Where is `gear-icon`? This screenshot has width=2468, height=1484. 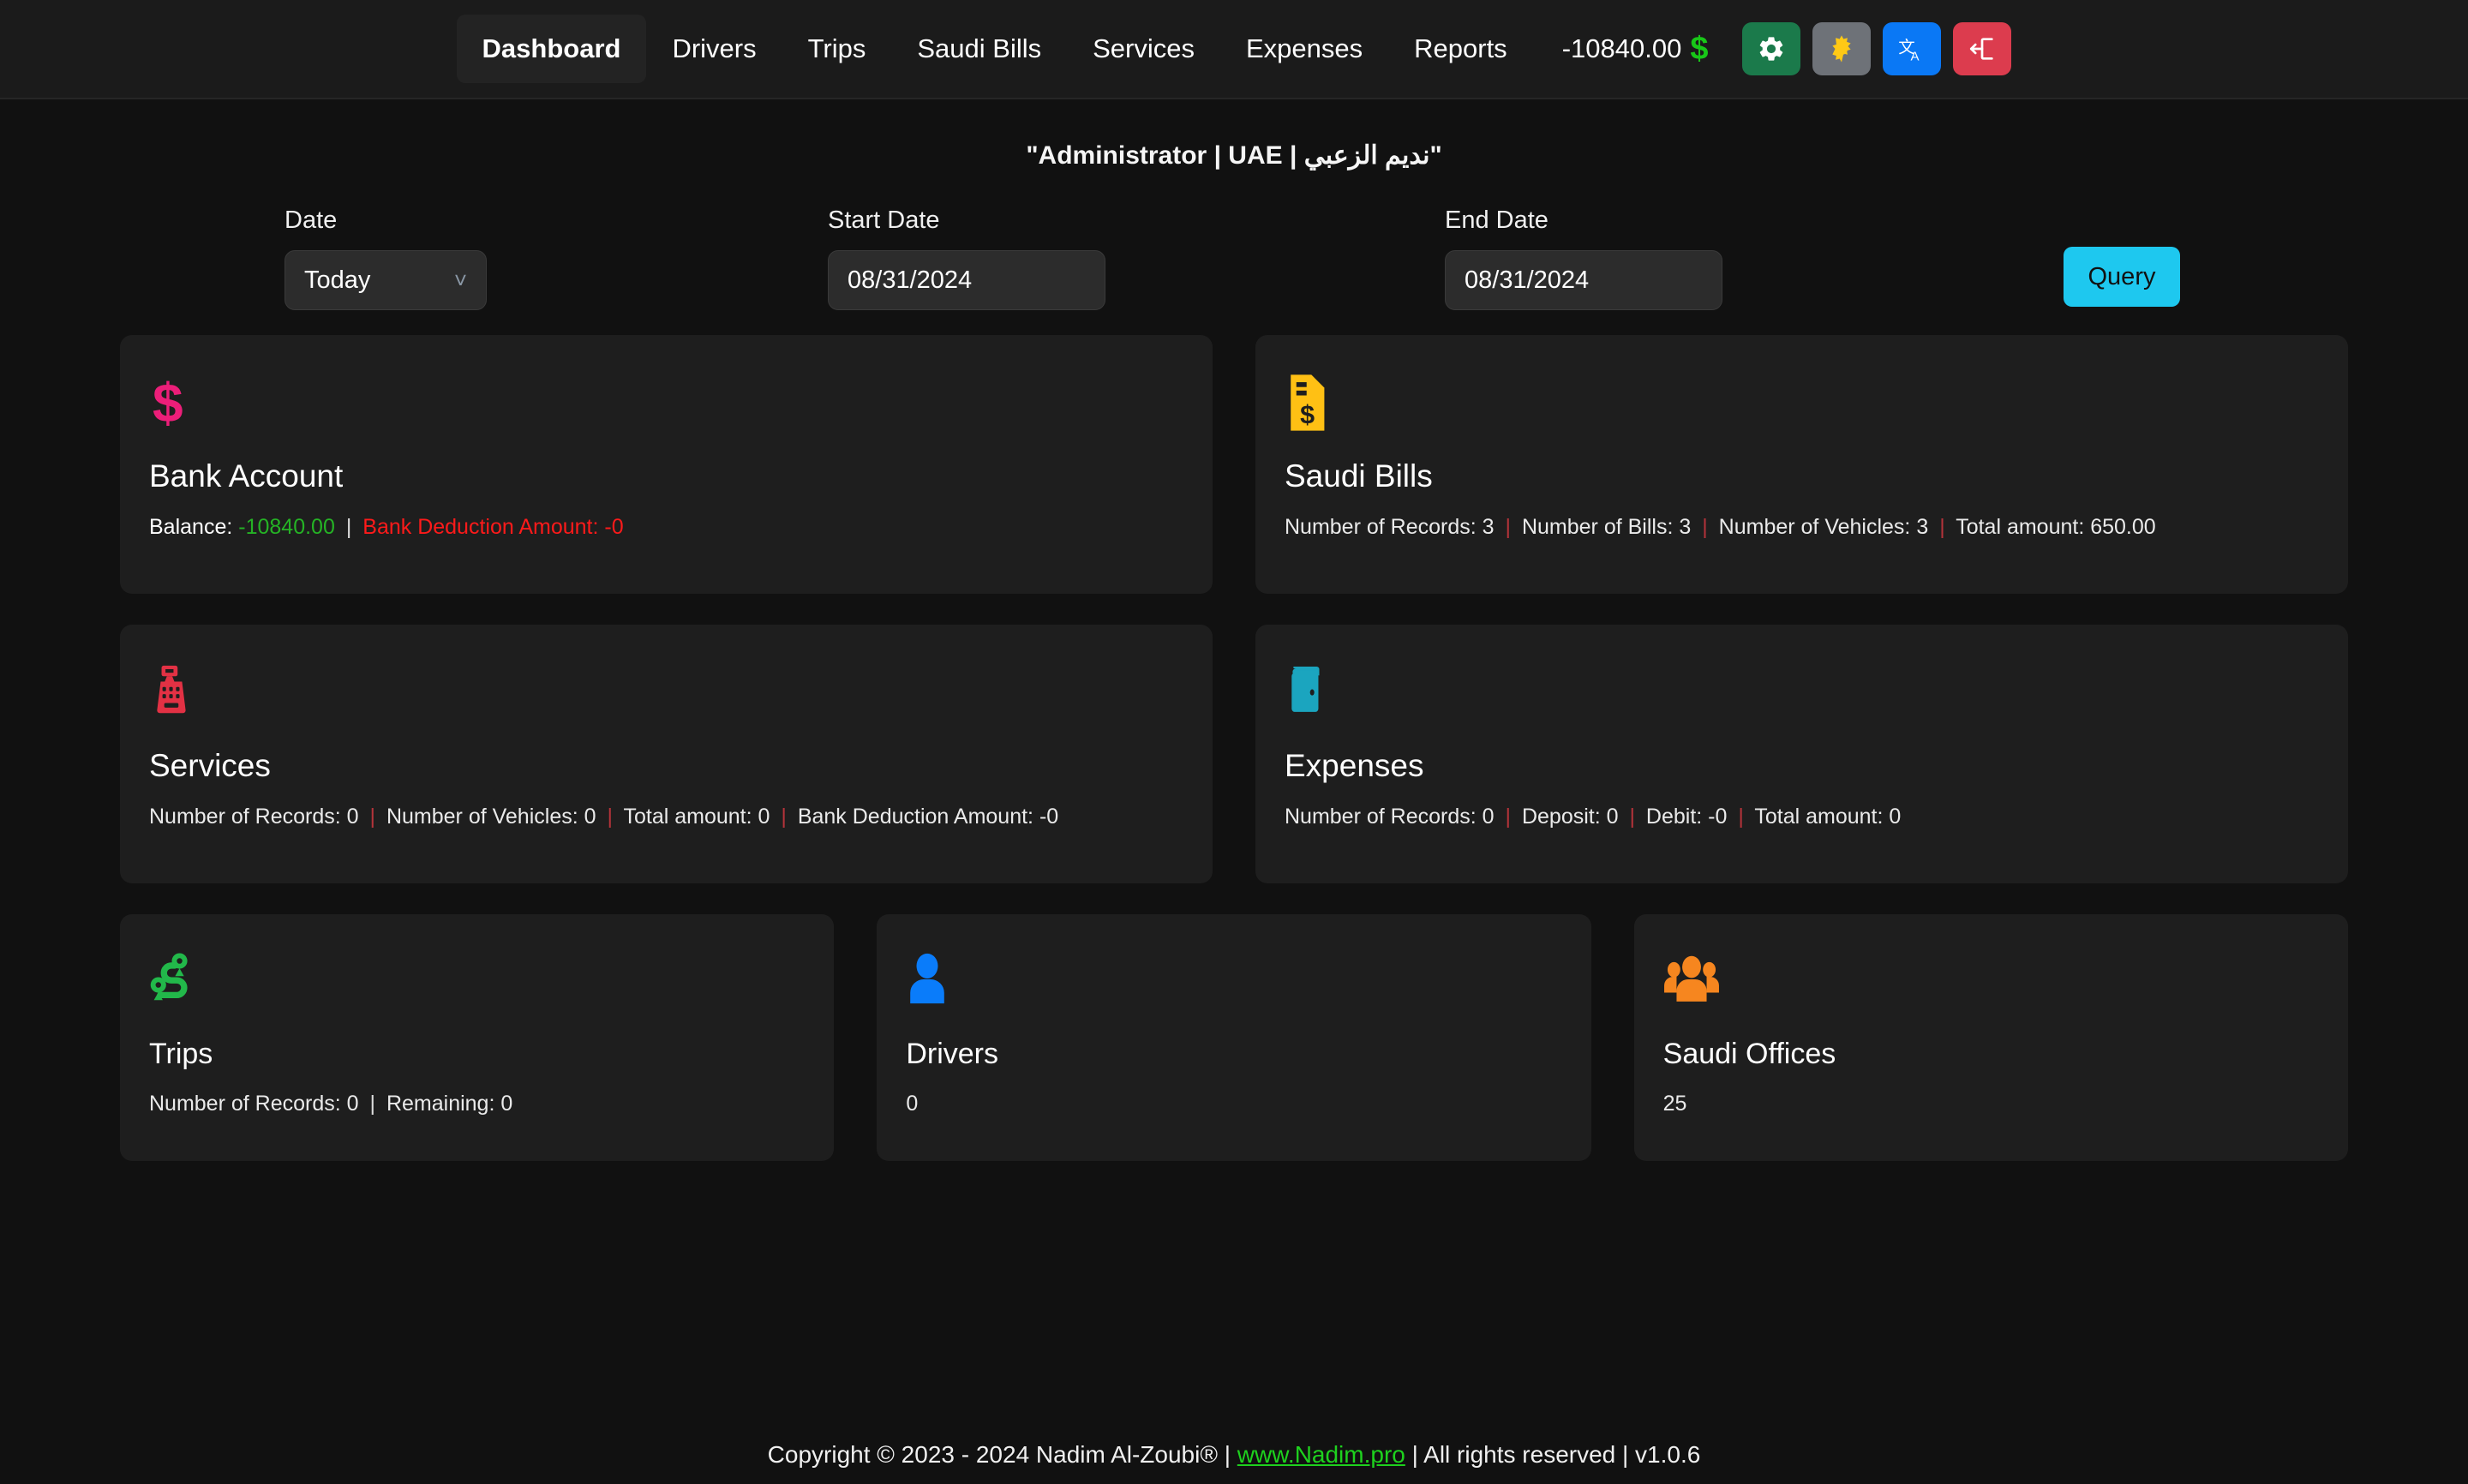 gear-icon is located at coordinates (1771, 49).